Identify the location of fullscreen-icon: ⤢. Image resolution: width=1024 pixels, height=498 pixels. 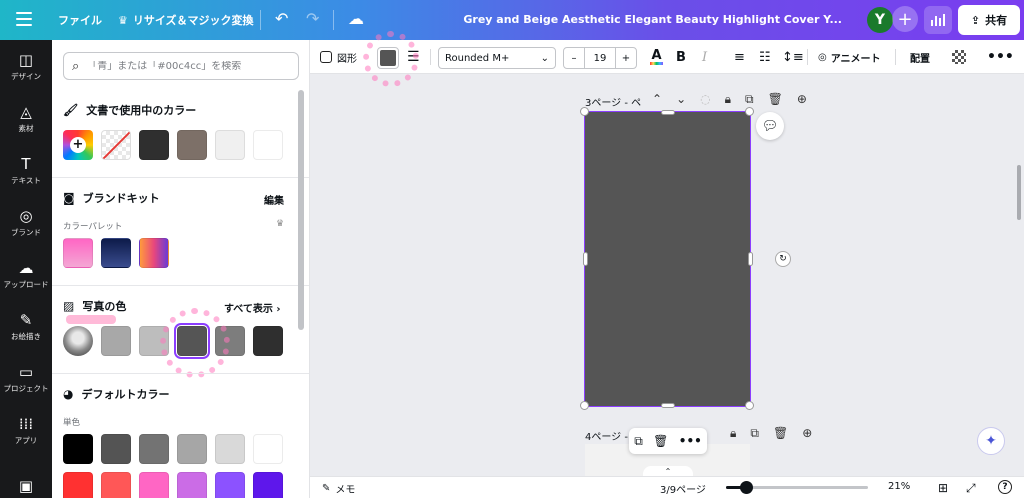
(971, 488).